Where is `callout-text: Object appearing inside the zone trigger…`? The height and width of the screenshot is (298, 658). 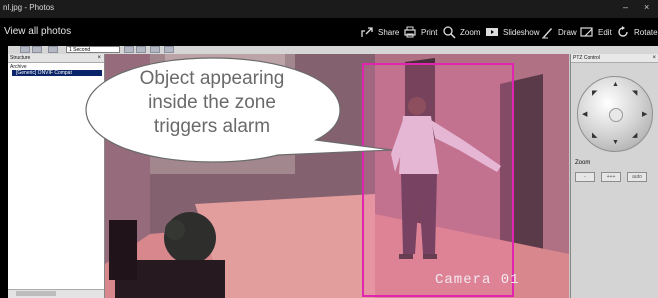
callout-text: Object appearing inside the zone trigger… is located at coordinates (212, 103).